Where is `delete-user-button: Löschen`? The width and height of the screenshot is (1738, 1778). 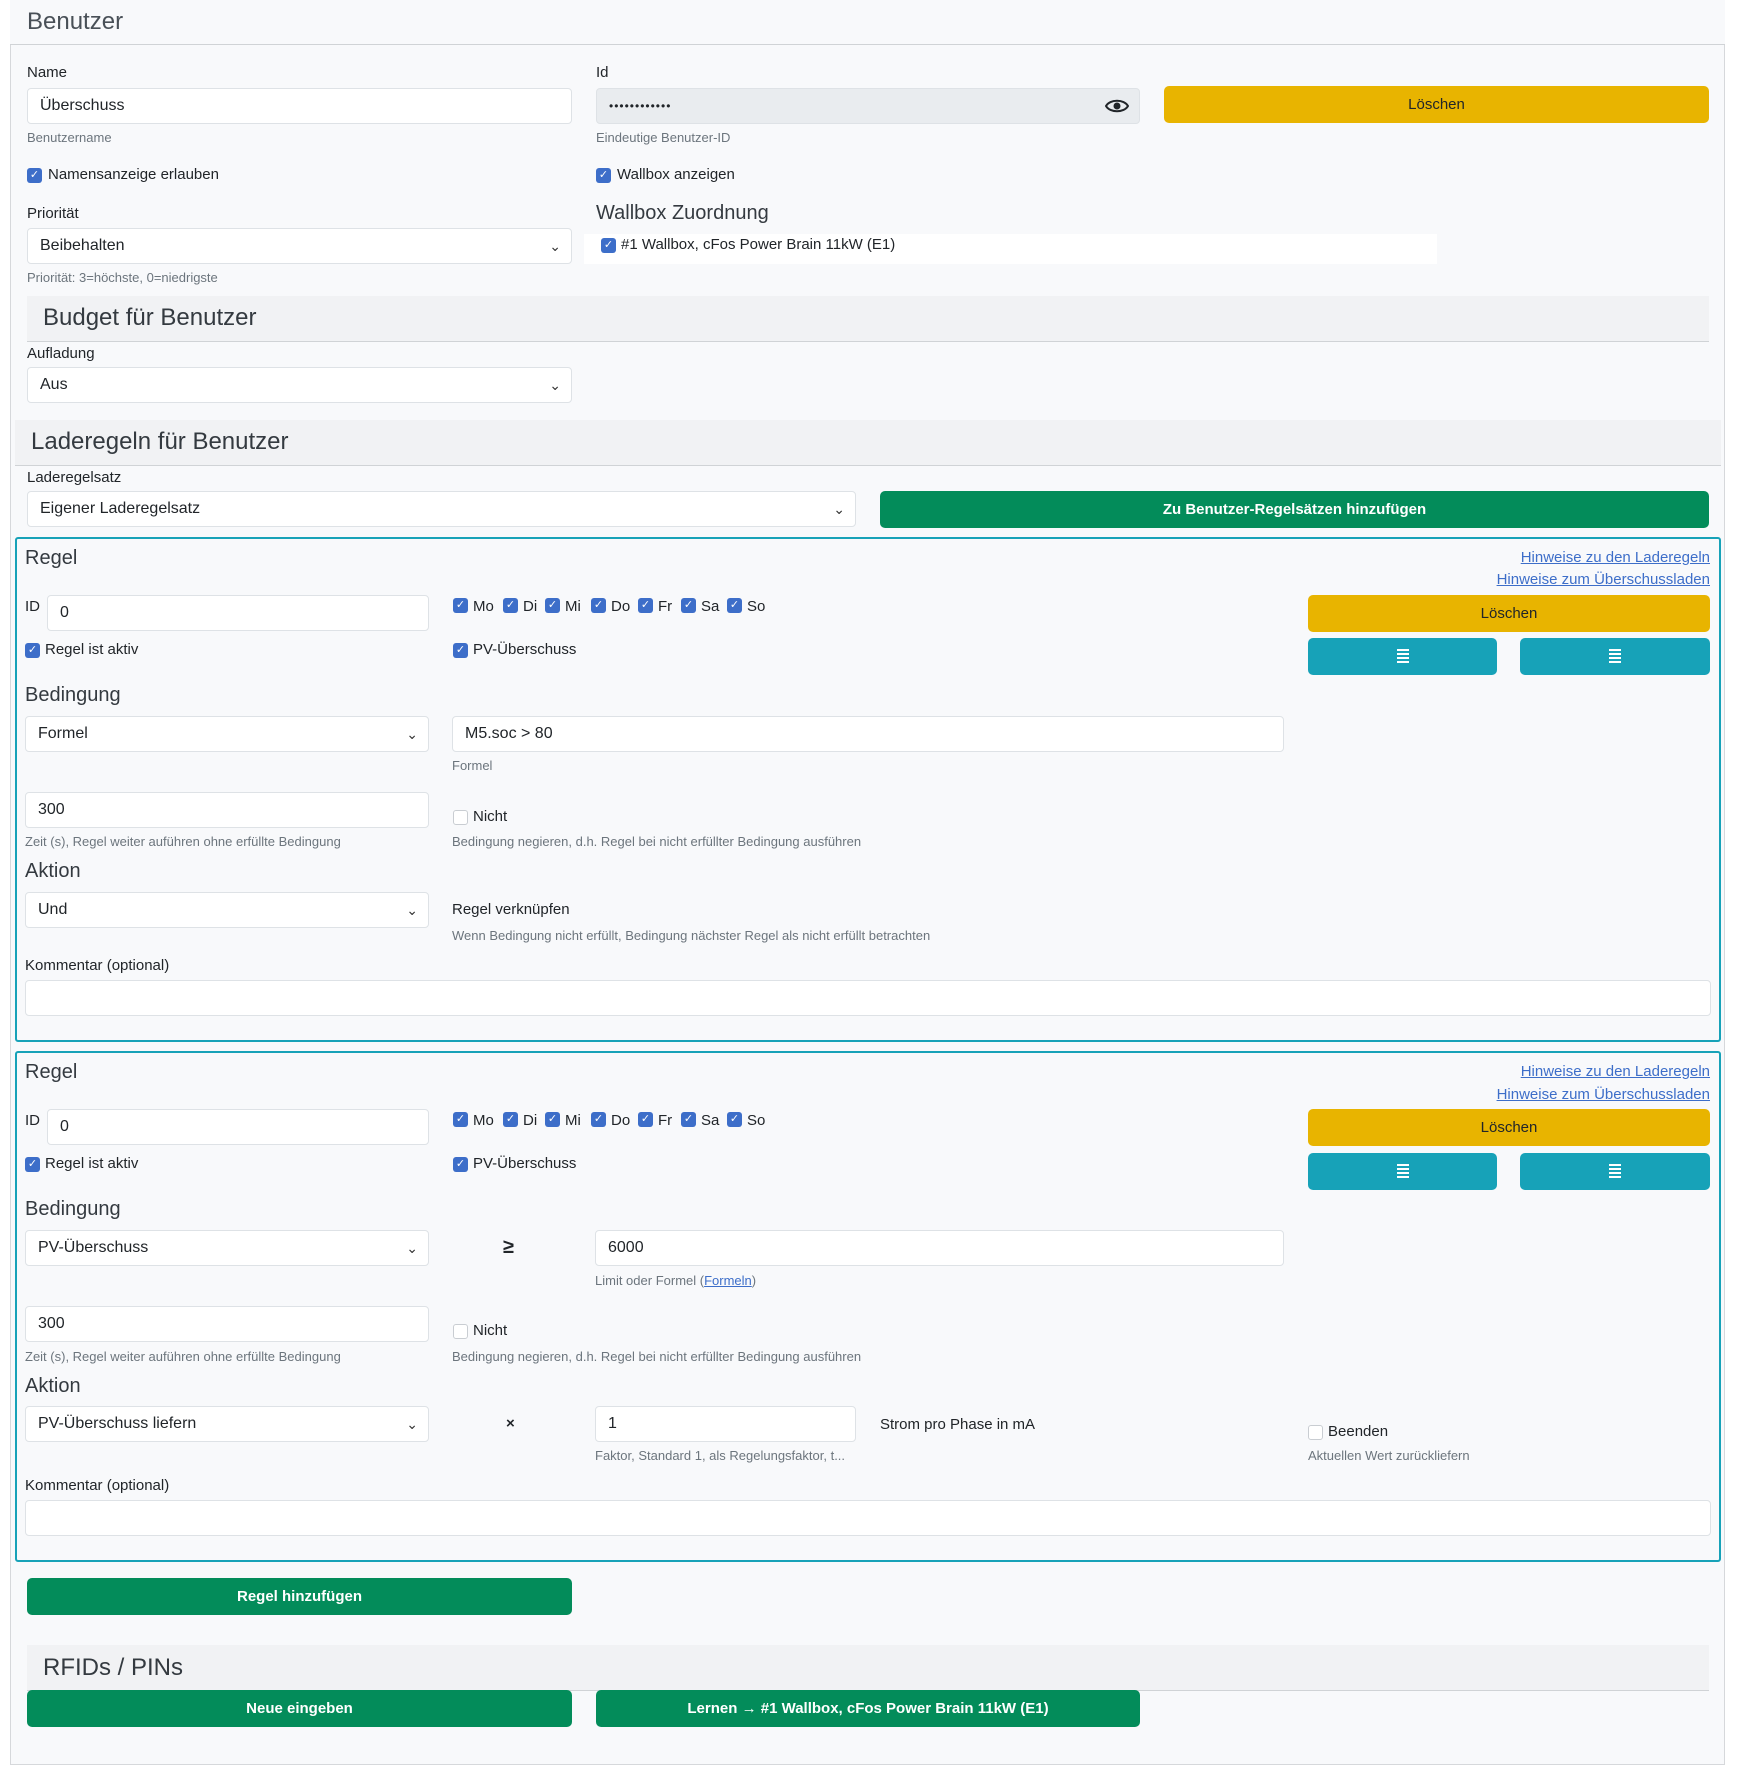 delete-user-button: Löschen is located at coordinates (1436, 104).